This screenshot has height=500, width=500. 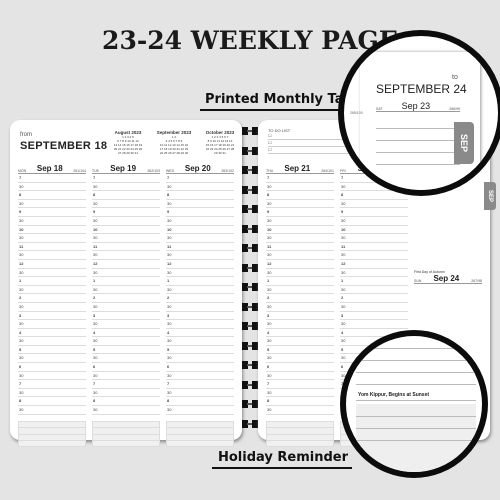 I want to click on hour-row: 9, so click(x=126, y=212).